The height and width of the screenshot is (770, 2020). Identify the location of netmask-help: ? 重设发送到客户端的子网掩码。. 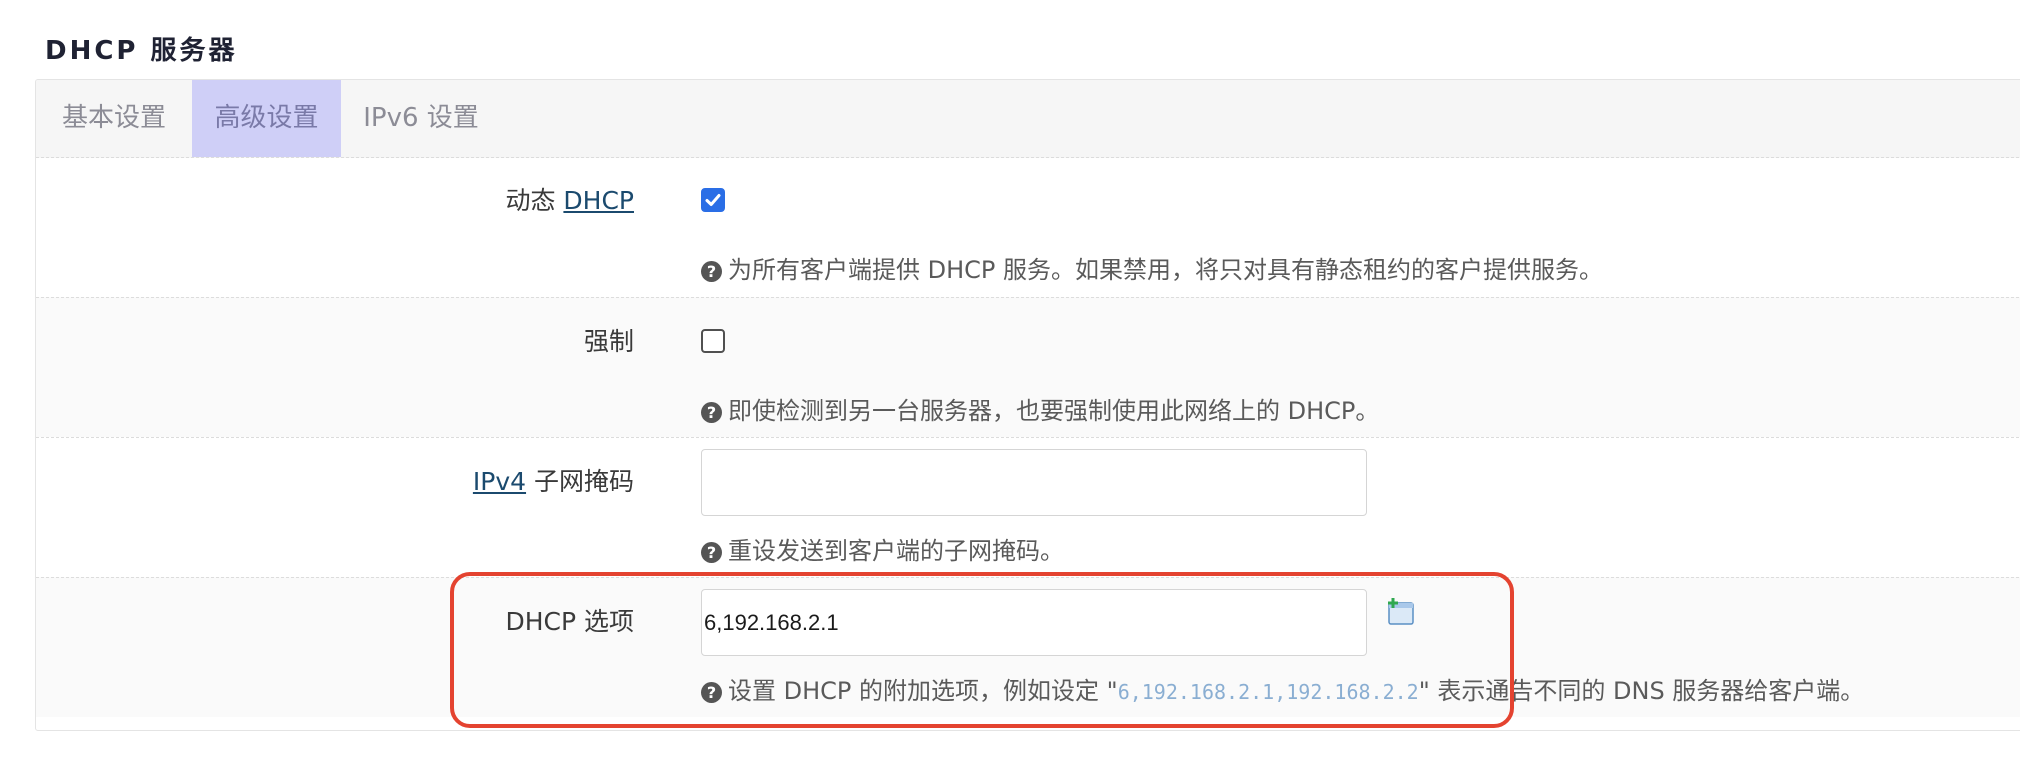
(882, 548).